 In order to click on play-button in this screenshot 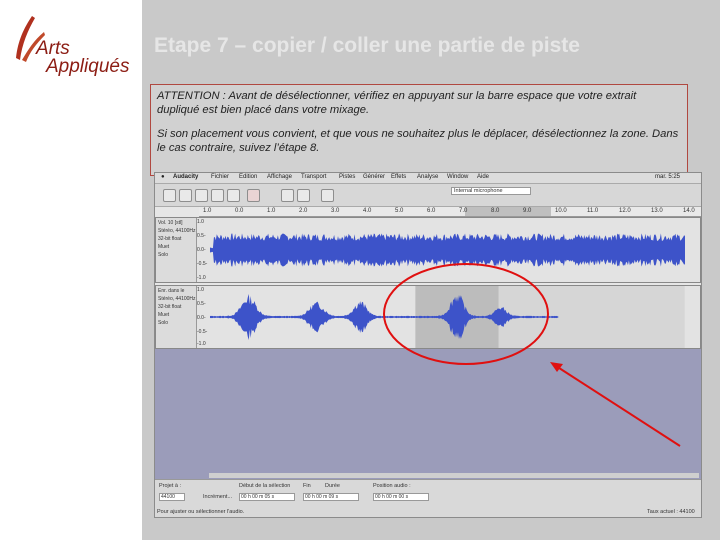, I will do `click(185, 195)`.